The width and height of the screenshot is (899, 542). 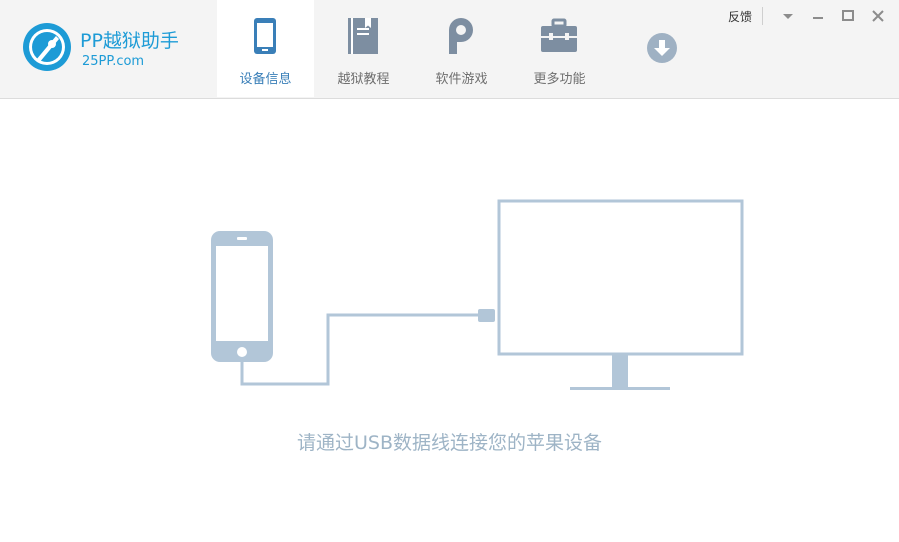 I want to click on close-icon, so click(x=878, y=16).